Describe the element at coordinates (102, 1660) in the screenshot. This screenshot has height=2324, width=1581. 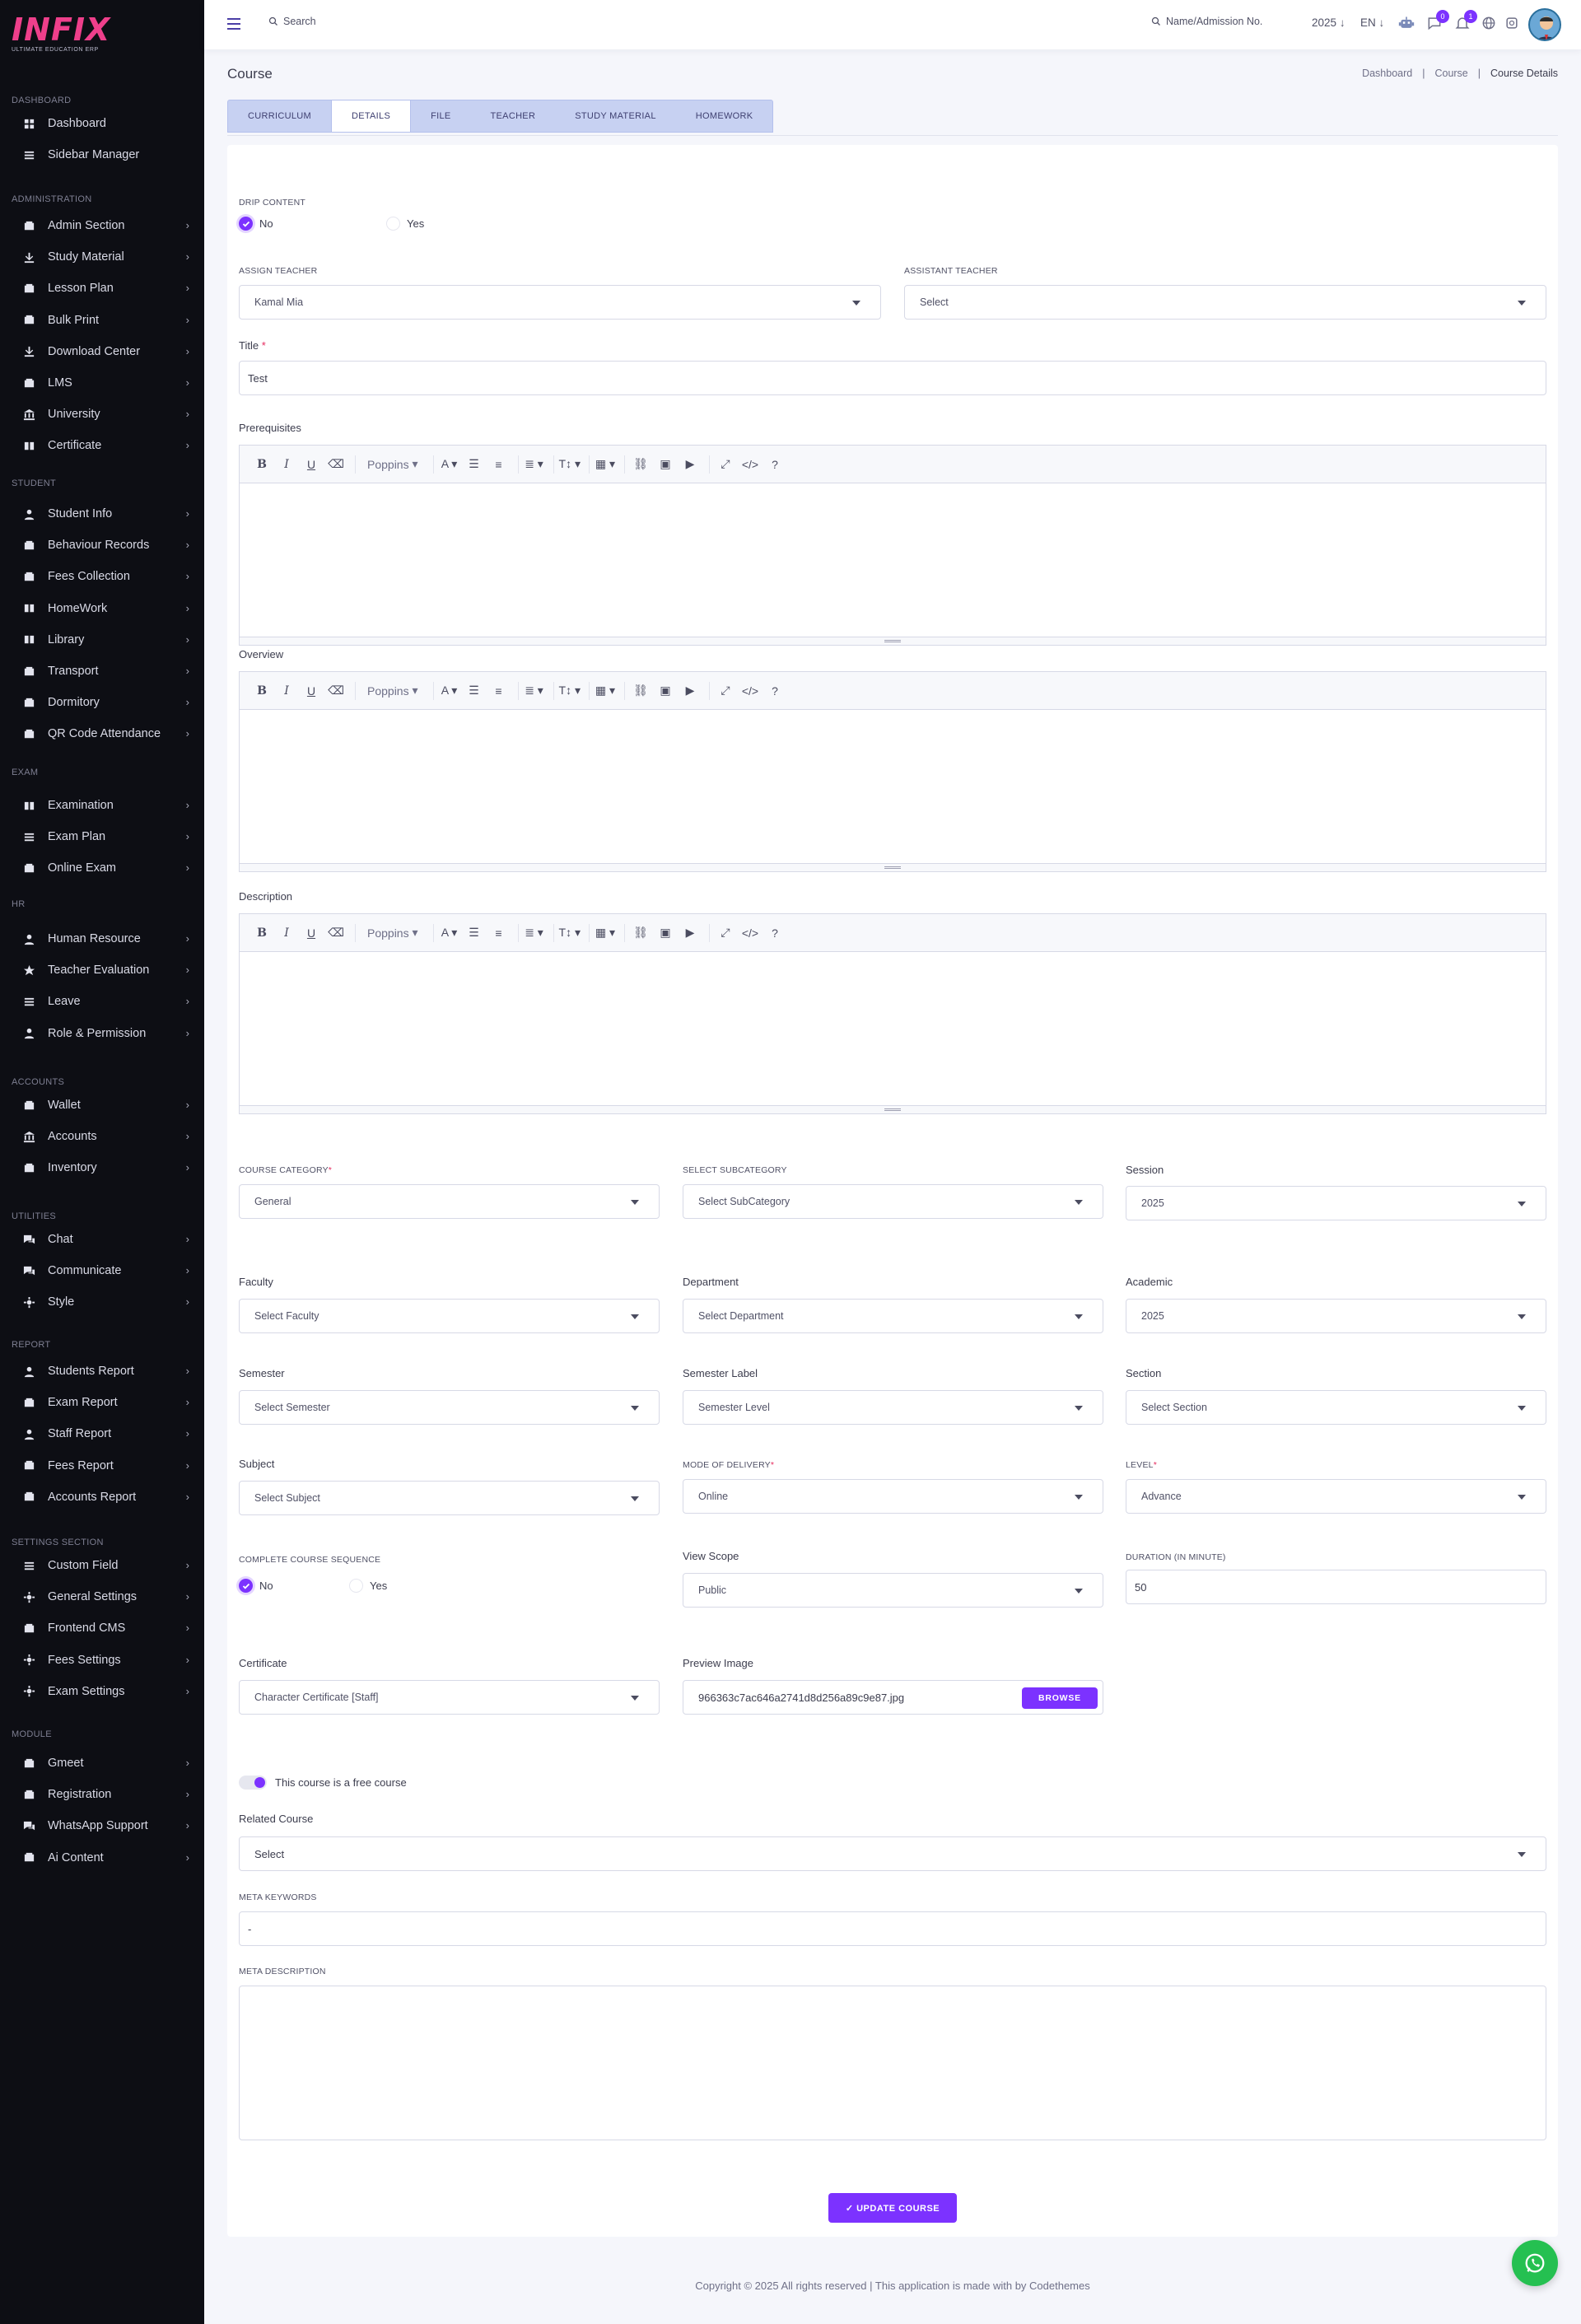
I see `sidebar-item-fees-settings: Fees Settings ›` at that location.